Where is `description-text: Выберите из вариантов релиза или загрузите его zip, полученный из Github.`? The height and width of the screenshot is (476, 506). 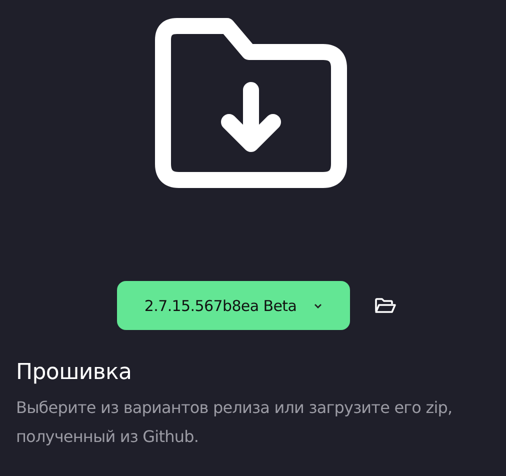 description-text: Выберите из вариантов релиза или загрузите его zip, полученный из Github. is located at coordinates (235, 422).